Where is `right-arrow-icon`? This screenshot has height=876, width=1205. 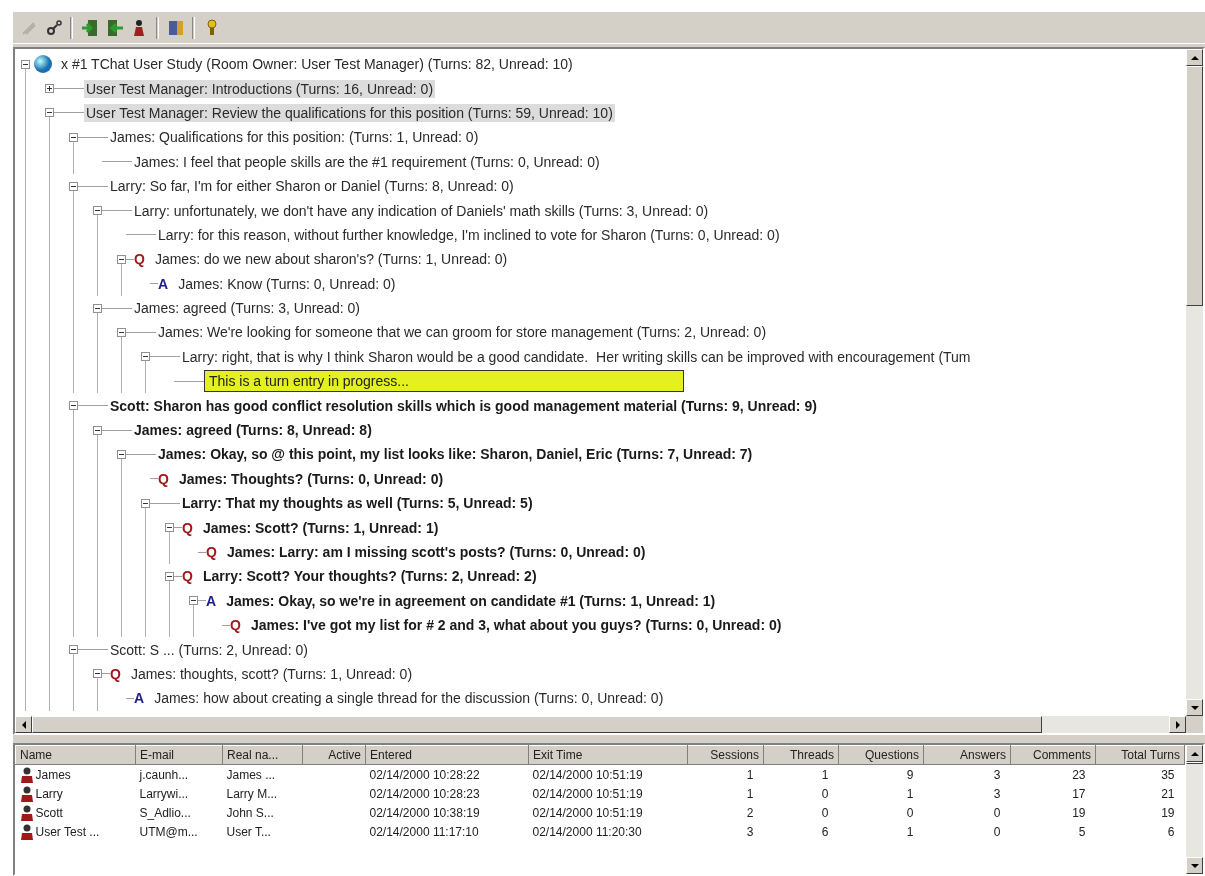
right-arrow-icon is located at coordinates (1177, 724).